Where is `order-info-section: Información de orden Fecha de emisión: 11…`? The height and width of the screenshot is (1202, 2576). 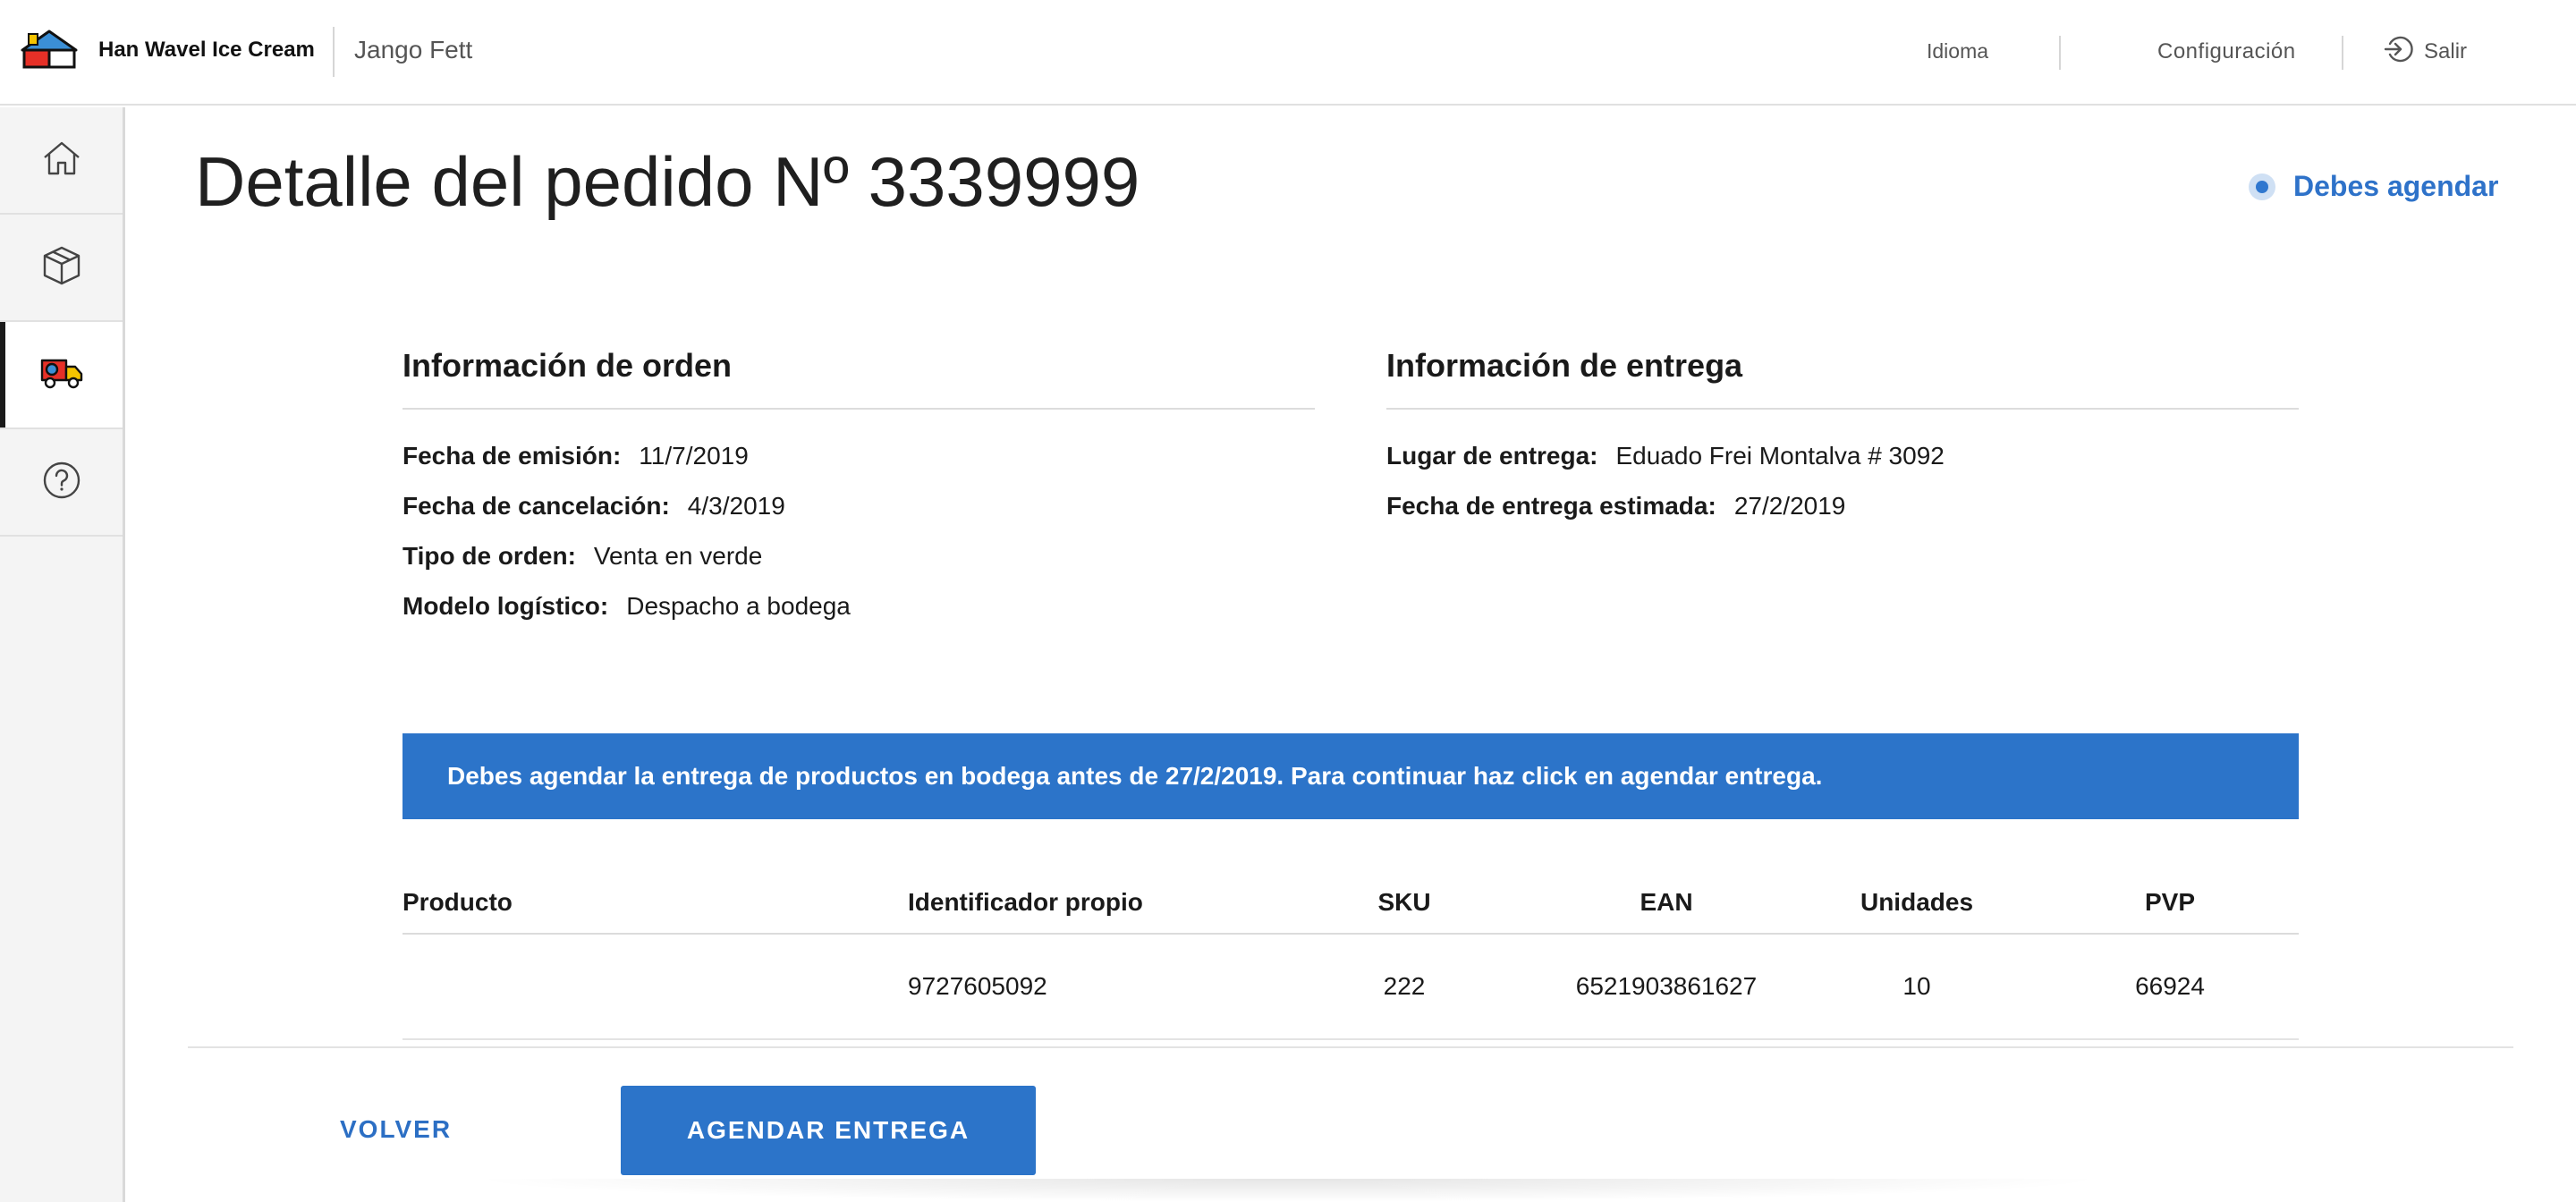 order-info-section: Información de orden Fecha de emisión: 11… is located at coordinates (858, 489).